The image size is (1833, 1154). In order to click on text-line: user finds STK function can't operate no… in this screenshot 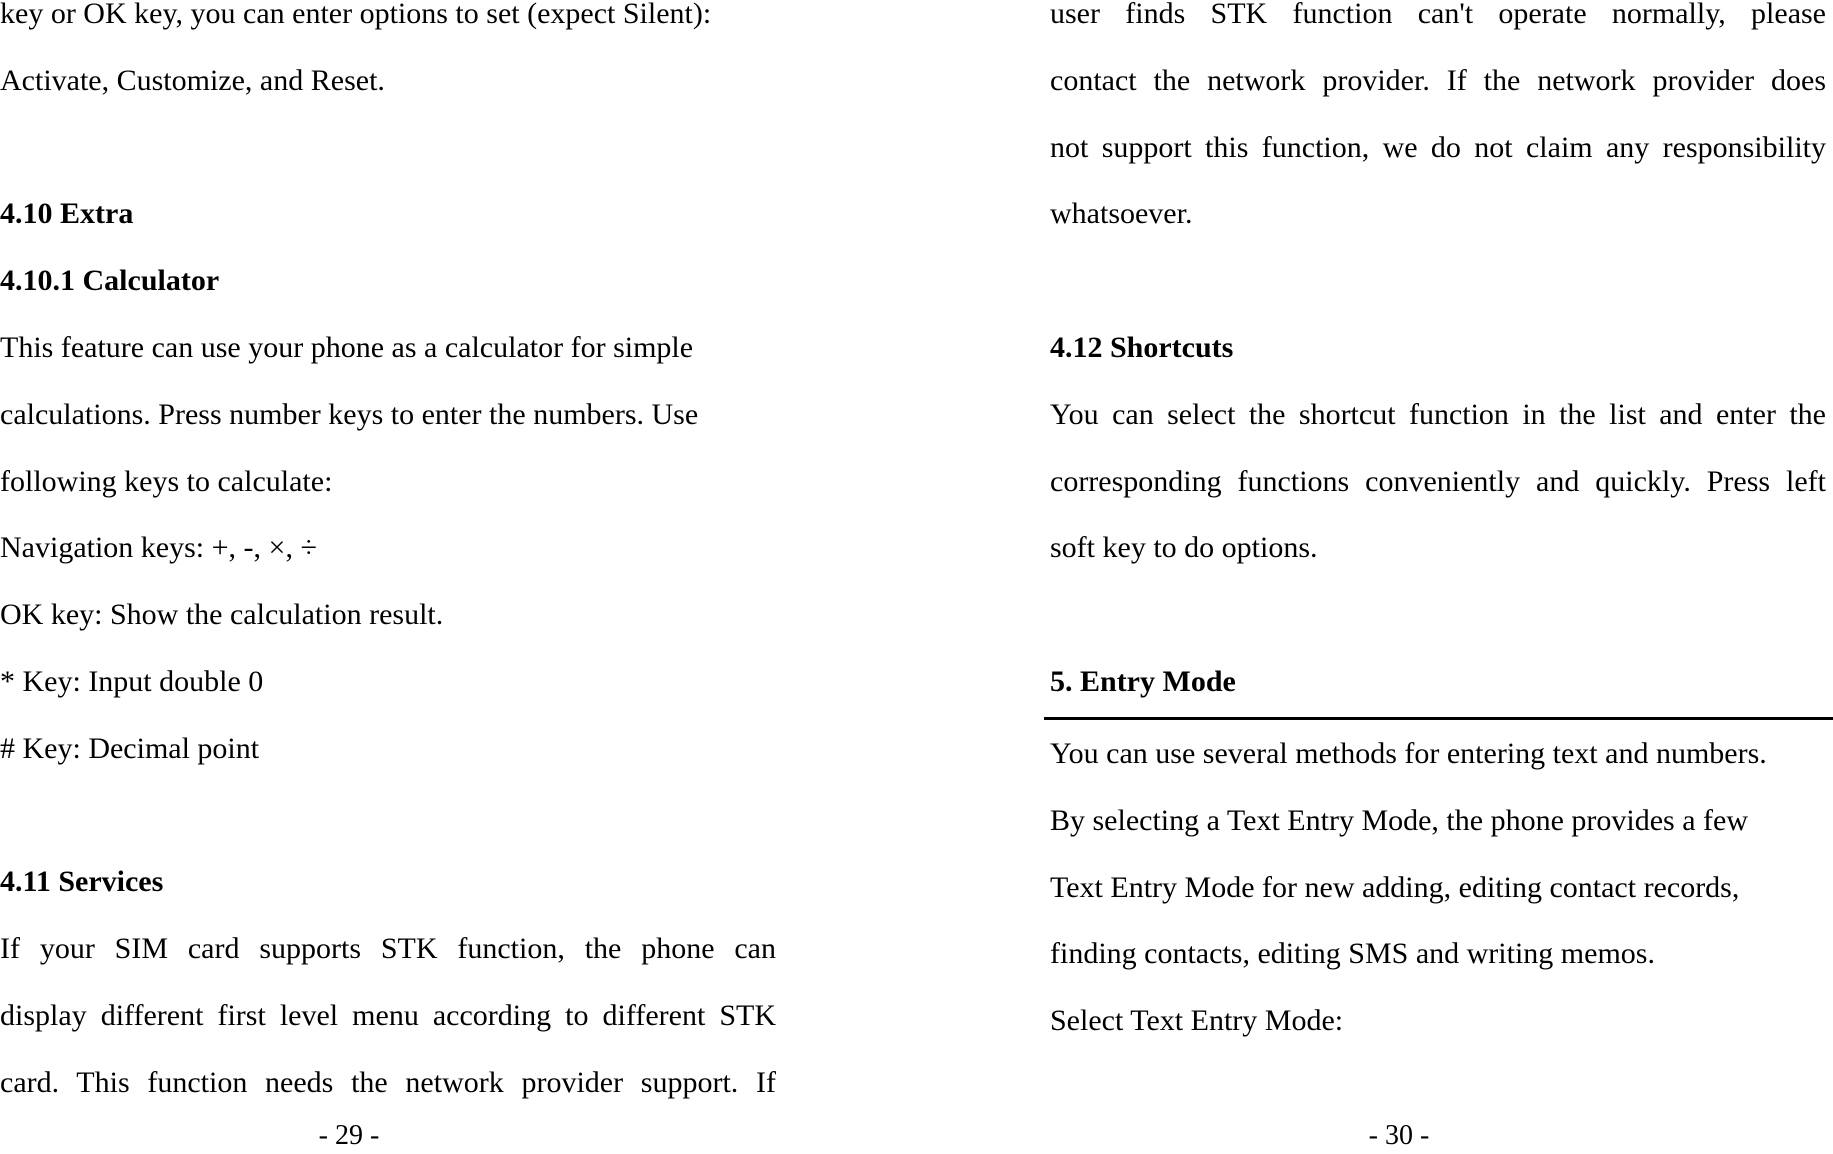, I will do `click(1438, 15)`.